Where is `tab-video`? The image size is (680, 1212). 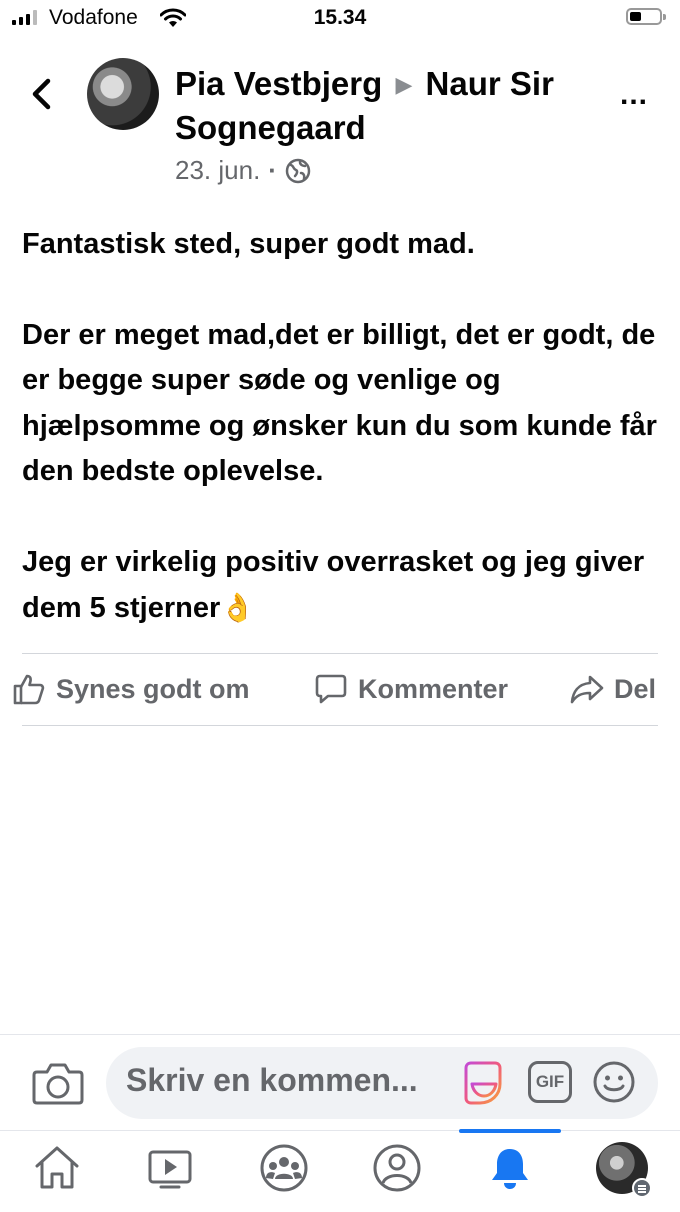 tab-video is located at coordinates (170, 1168).